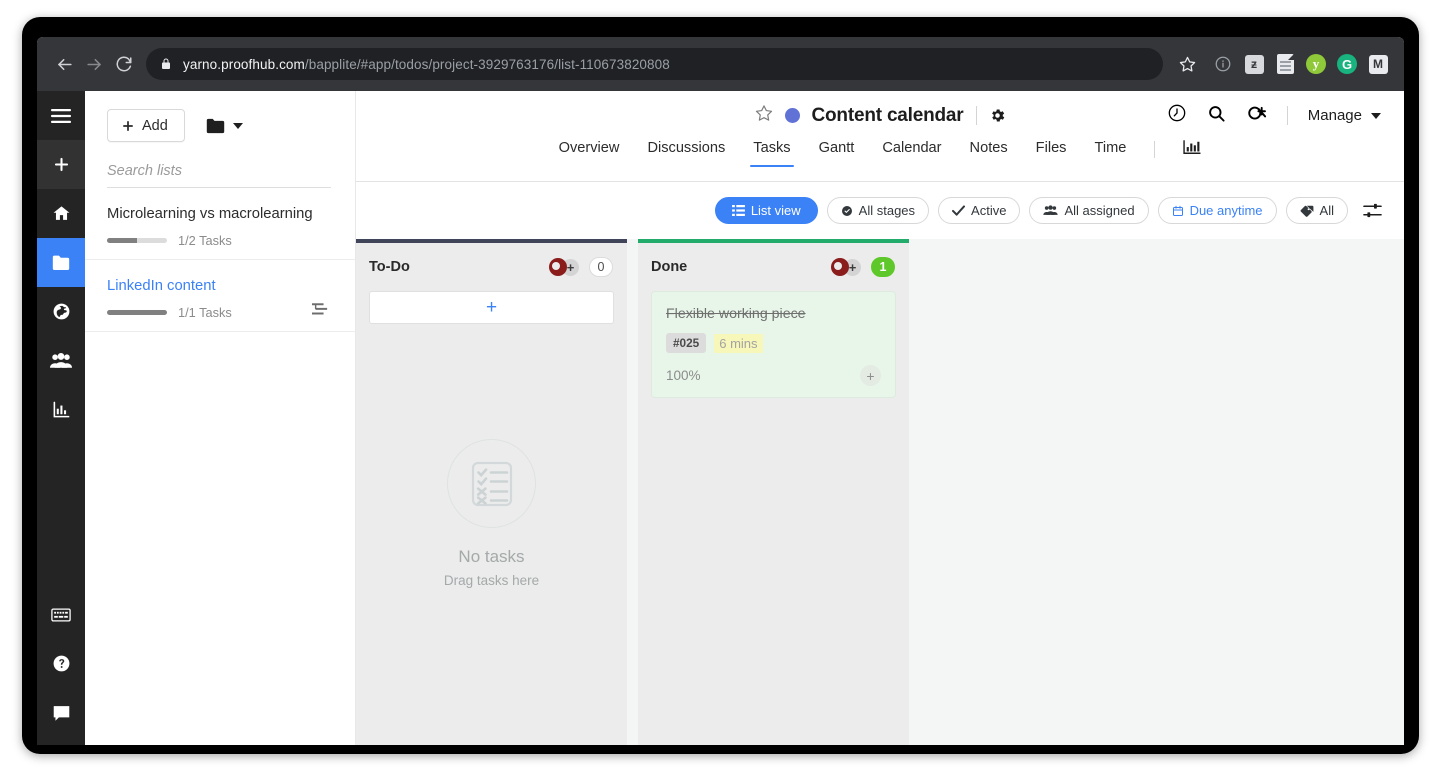 The height and width of the screenshot is (771, 1441). Describe the element at coordinates (1051, 210) in the screenshot. I see `people-icon` at that location.